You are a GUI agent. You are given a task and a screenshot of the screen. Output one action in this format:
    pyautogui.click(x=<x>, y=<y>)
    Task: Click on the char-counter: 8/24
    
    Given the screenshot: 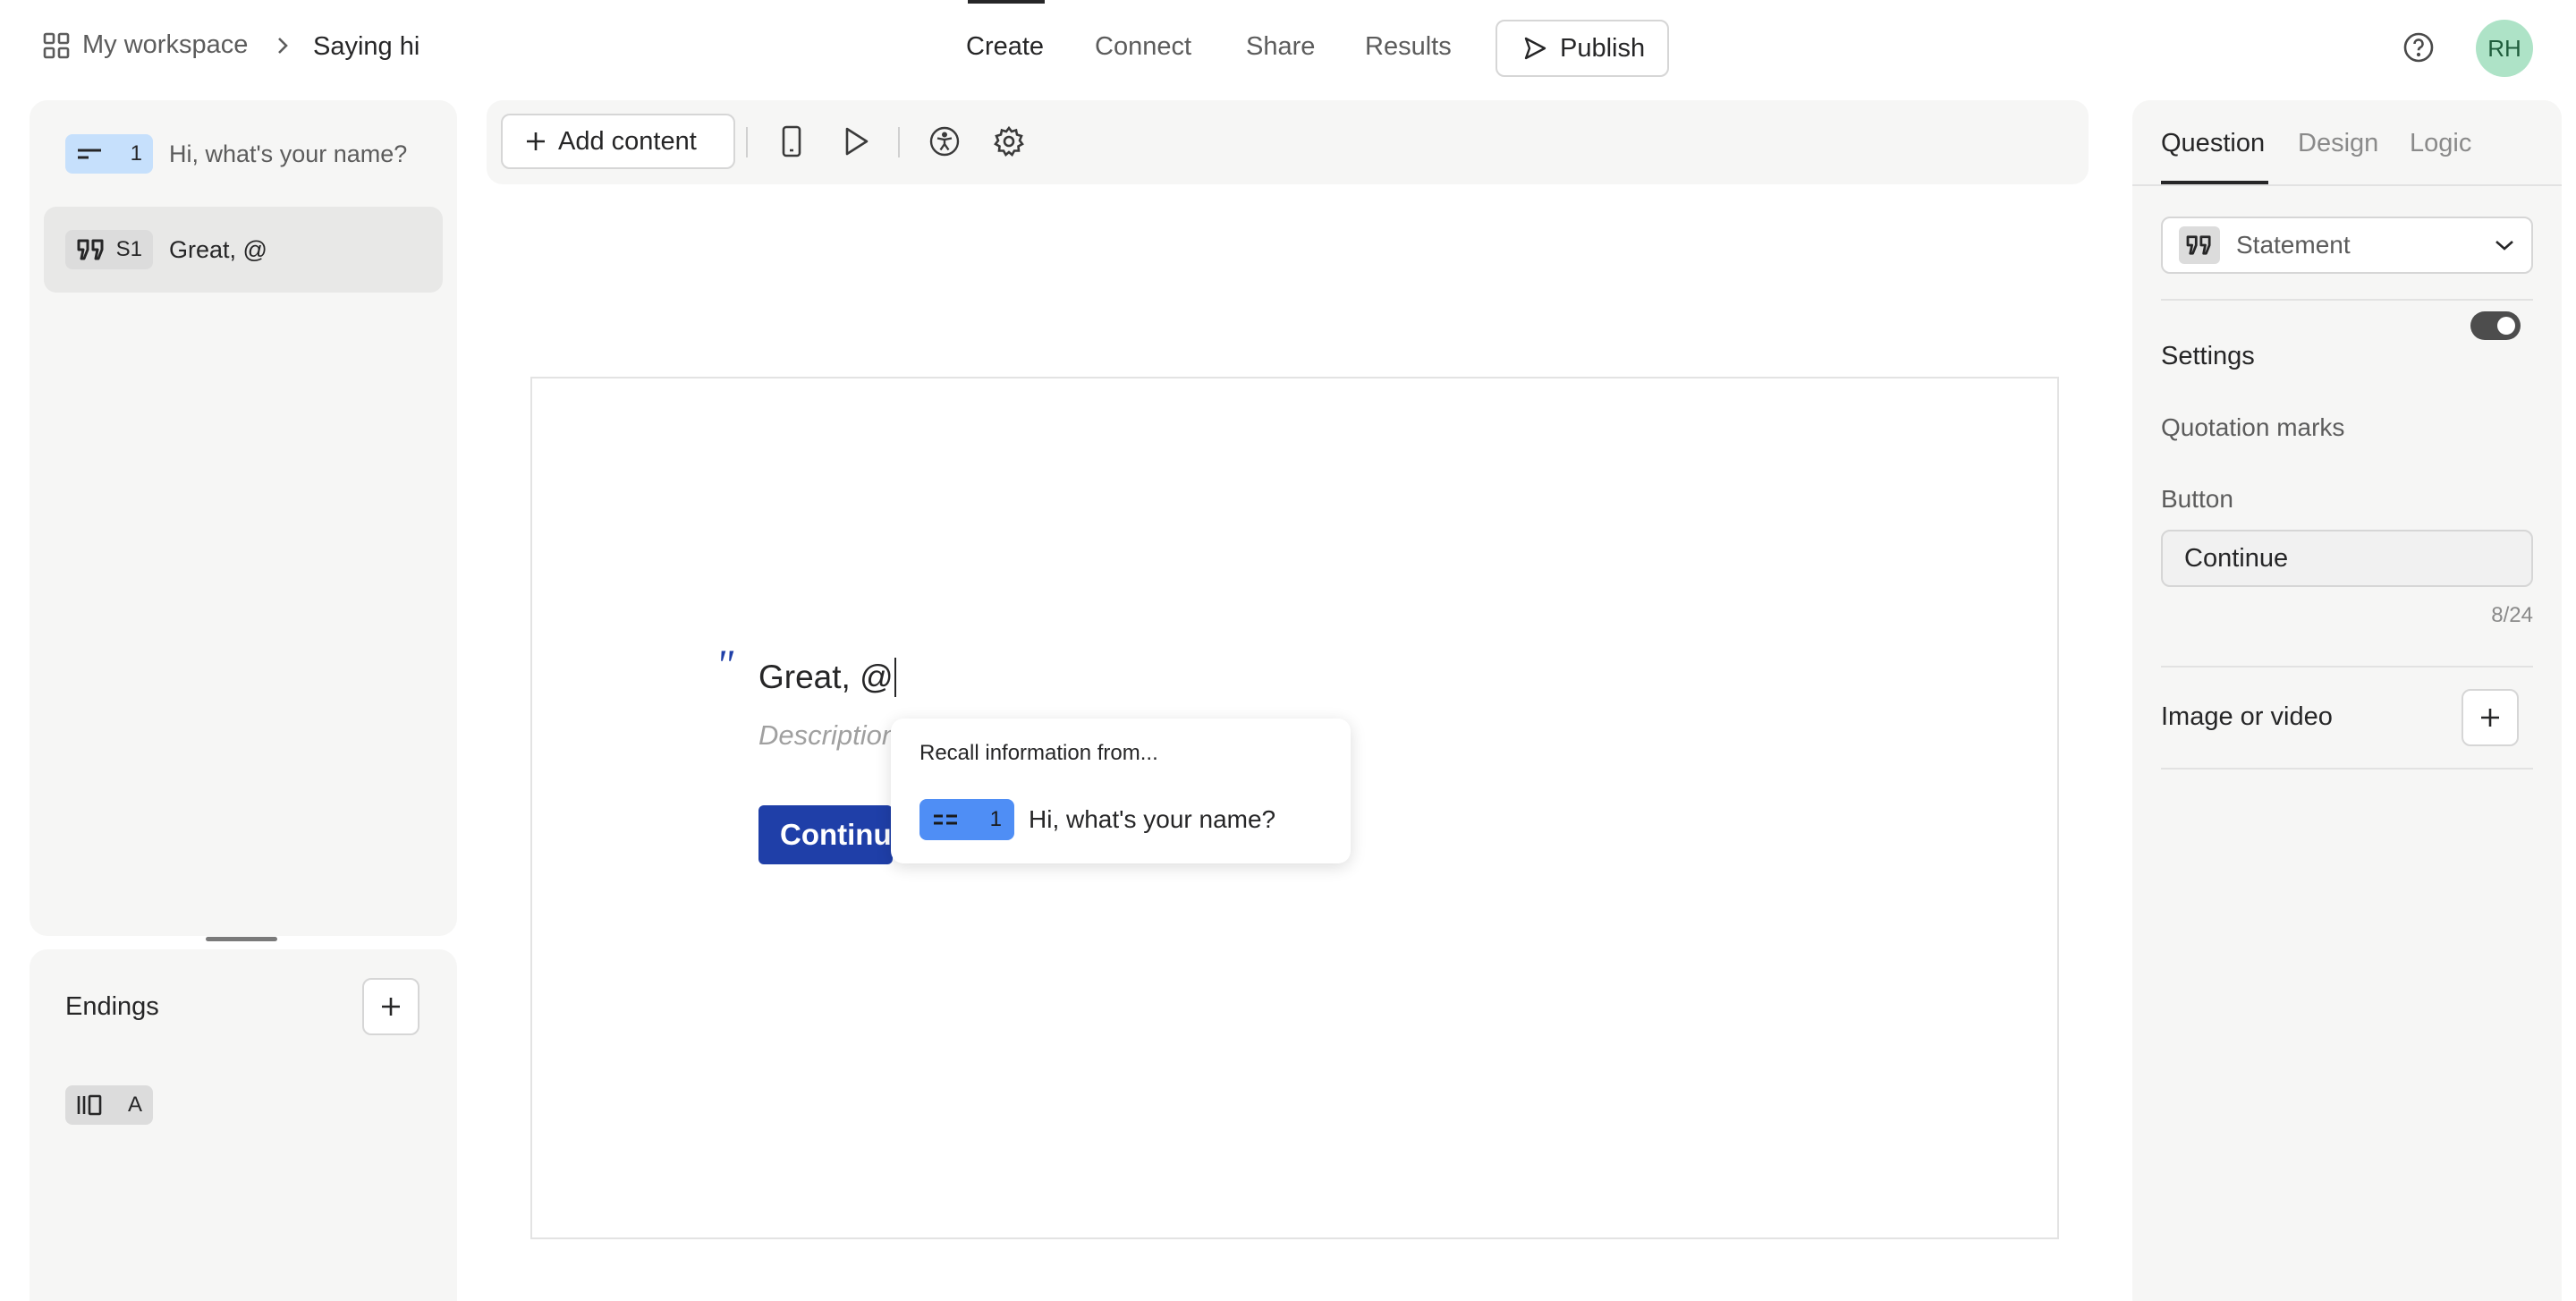 What is the action you would take?
    pyautogui.click(x=2512, y=615)
    